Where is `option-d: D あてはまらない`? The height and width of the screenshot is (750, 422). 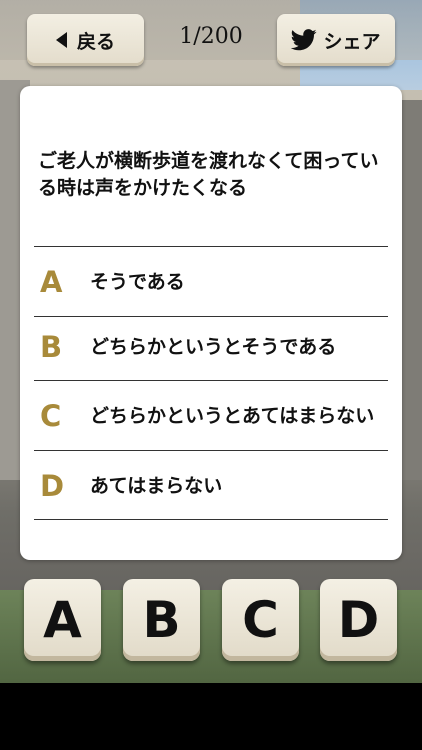 option-d: D あてはまらない is located at coordinates (211, 486).